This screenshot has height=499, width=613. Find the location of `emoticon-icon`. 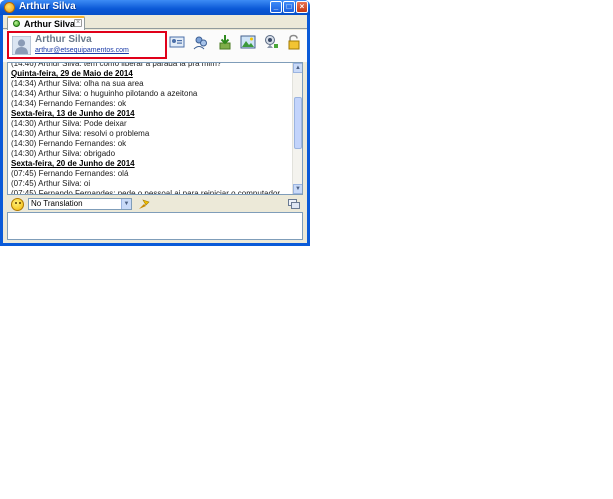

emoticon-icon is located at coordinates (17, 204).